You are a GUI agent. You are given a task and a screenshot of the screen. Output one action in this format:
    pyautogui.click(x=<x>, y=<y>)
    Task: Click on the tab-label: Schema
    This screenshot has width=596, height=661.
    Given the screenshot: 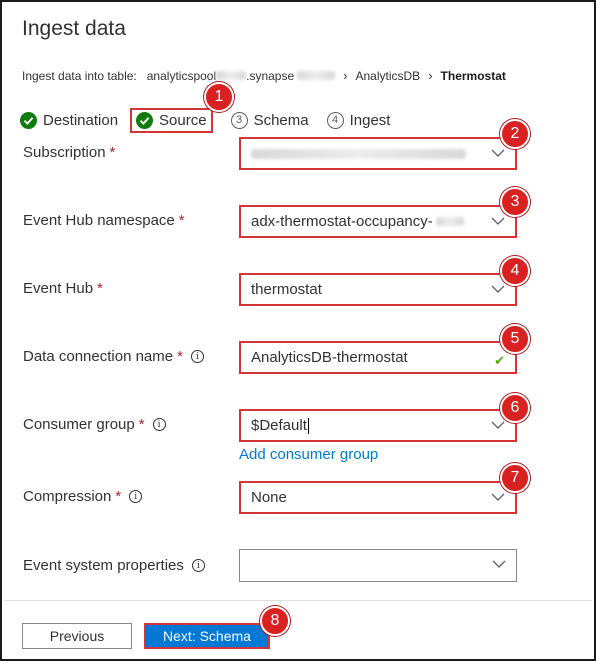 What is the action you would take?
    pyautogui.click(x=281, y=120)
    